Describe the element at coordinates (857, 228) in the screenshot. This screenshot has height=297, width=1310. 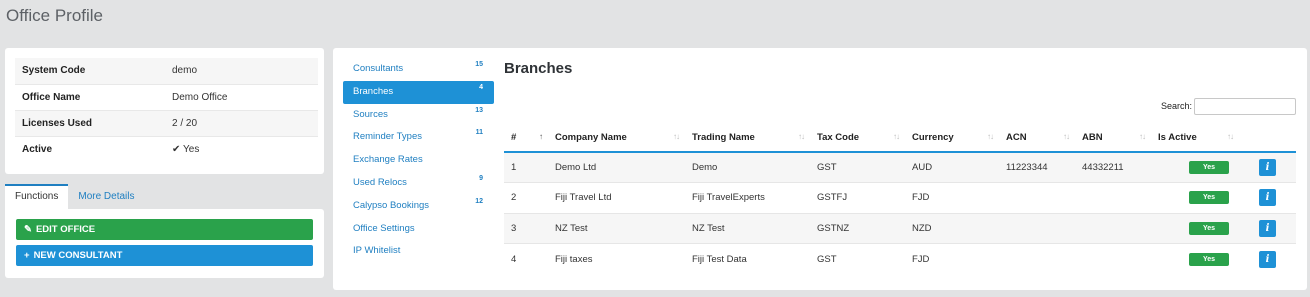
I see `cell-tax-code: GSTNZ` at that location.